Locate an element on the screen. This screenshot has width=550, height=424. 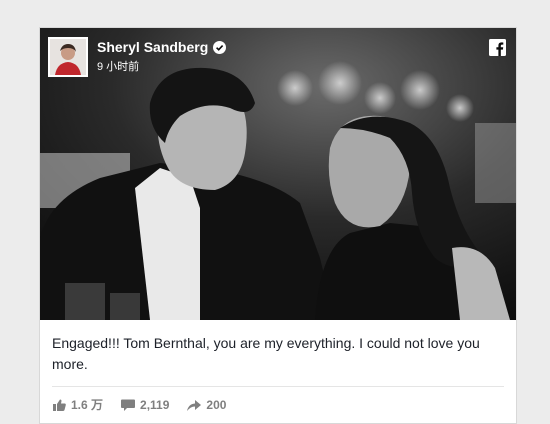
share-count-text: 200 is located at coordinates (216, 404).